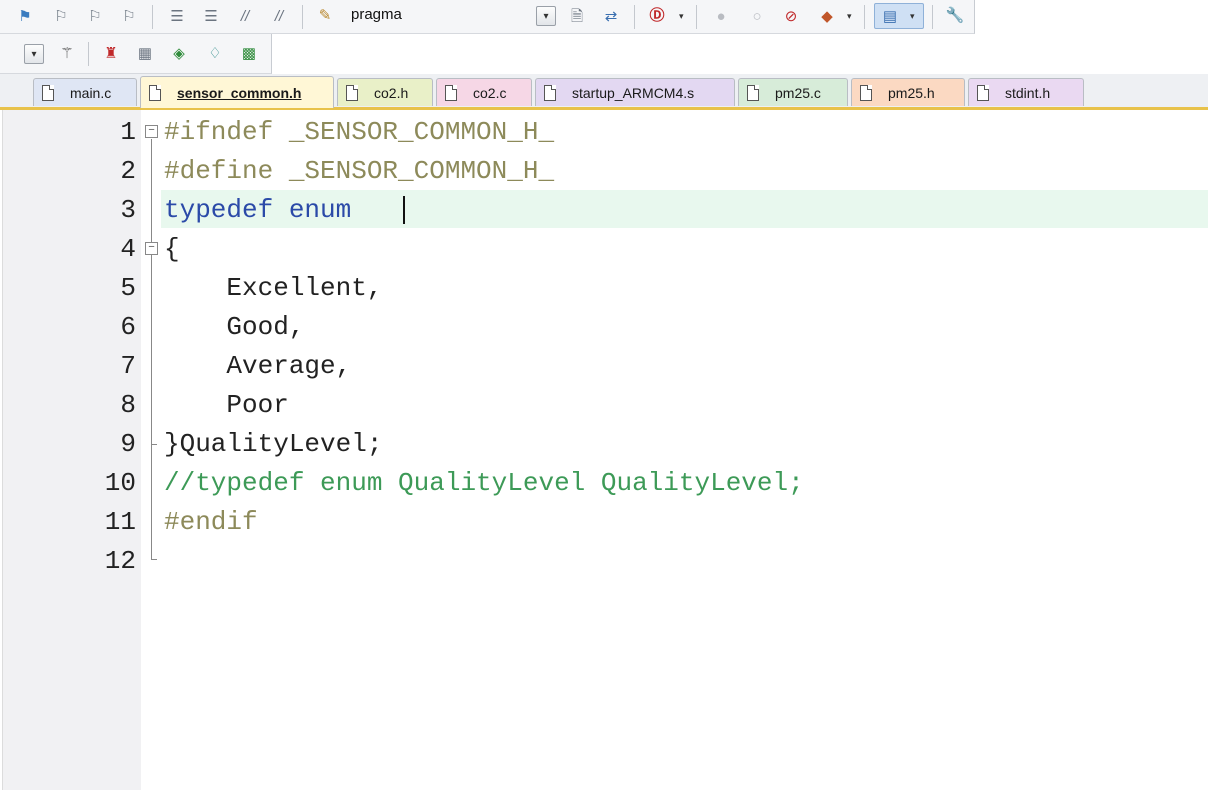  I want to click on text-cursor, so click(404, 210).